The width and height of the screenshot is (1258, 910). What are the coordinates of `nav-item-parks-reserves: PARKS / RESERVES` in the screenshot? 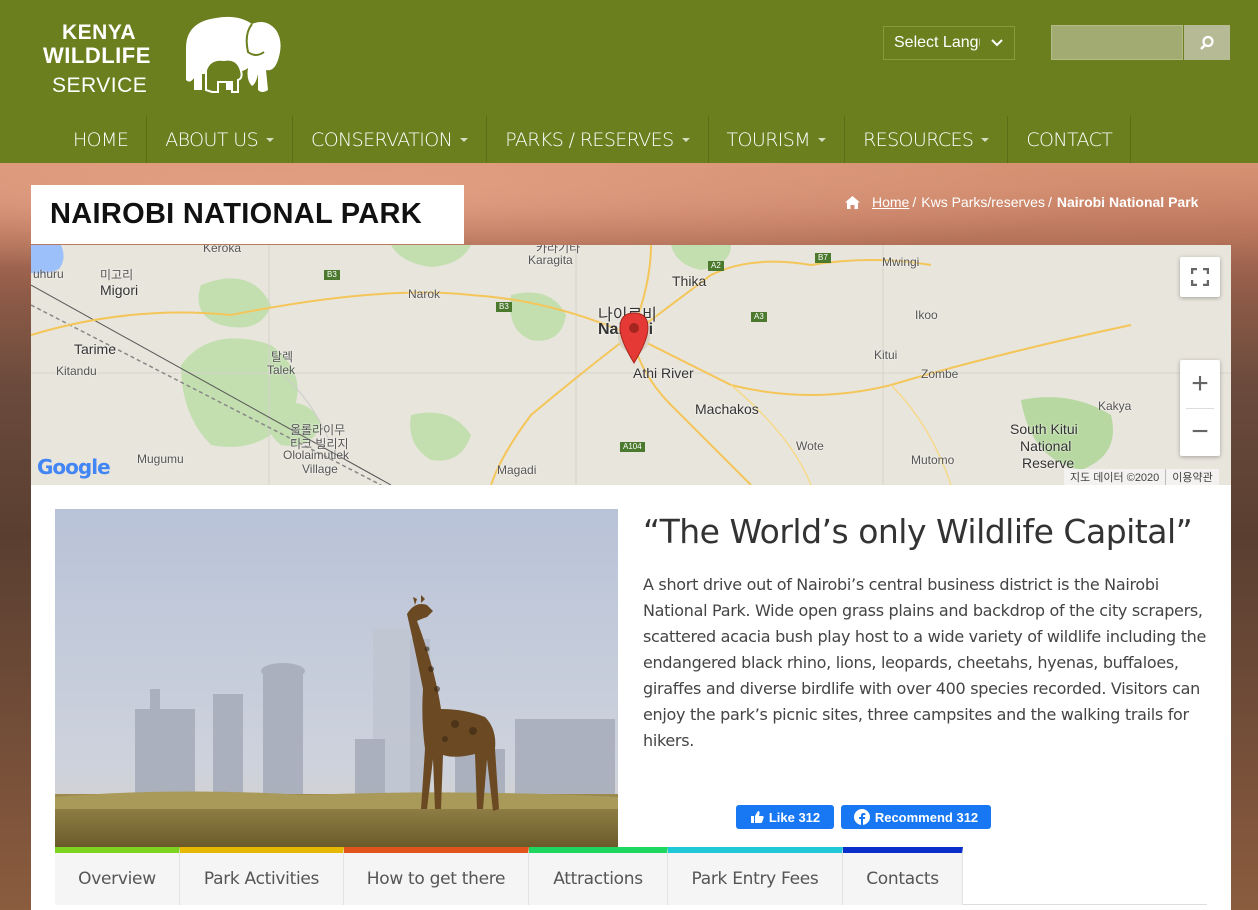 It's located at (598, 139).